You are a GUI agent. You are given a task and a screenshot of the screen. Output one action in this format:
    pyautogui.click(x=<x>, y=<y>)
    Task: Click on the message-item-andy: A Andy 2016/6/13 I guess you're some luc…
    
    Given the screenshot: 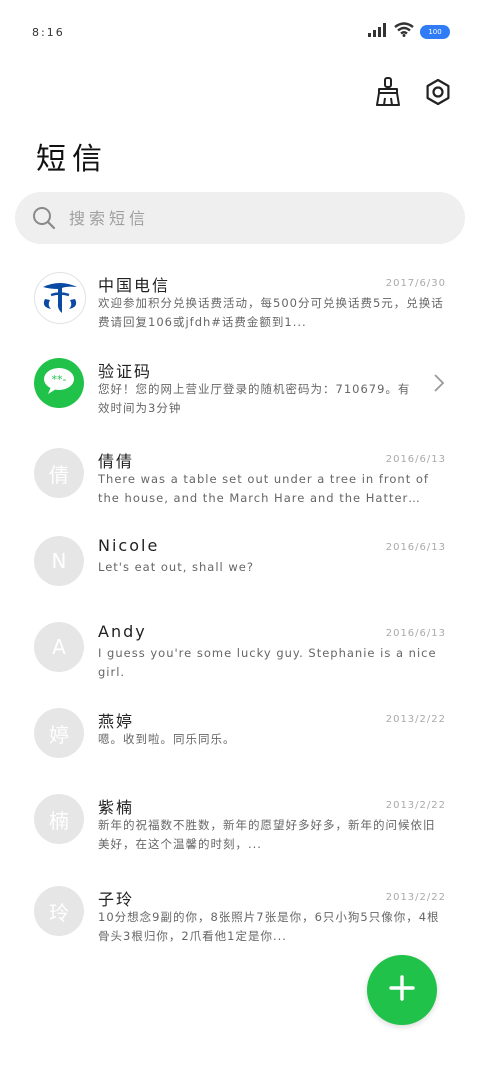 What is the action you would take?
    pyautogui.click(x=240, y=649)
    